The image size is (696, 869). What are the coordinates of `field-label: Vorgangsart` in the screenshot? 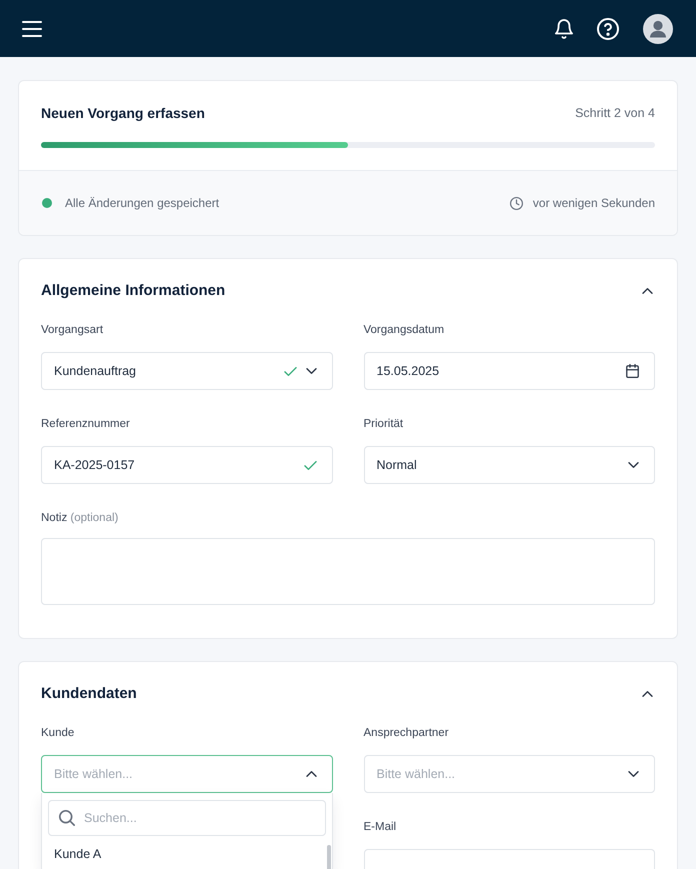 It's located at (72, 330).